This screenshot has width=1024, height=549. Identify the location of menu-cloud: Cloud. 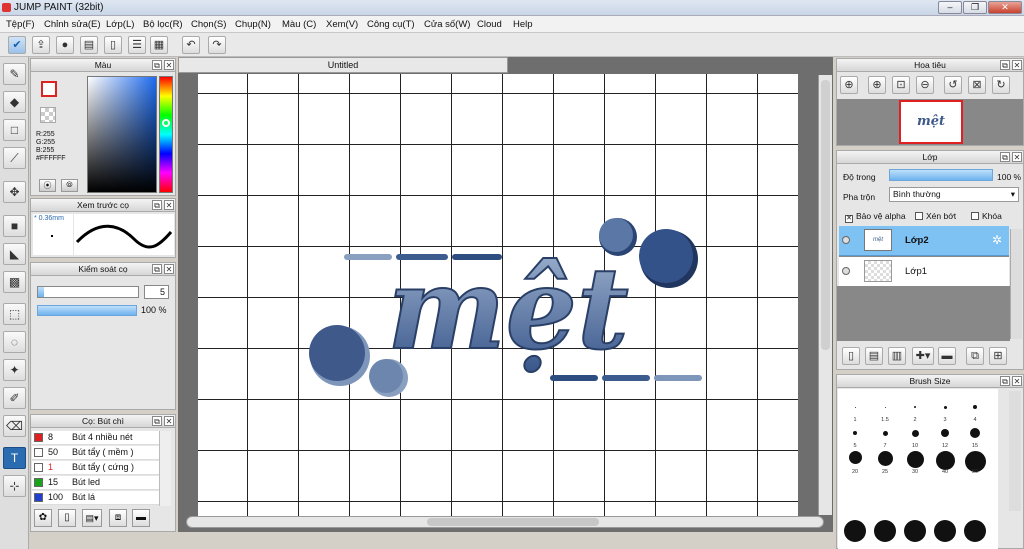
(489, 24).